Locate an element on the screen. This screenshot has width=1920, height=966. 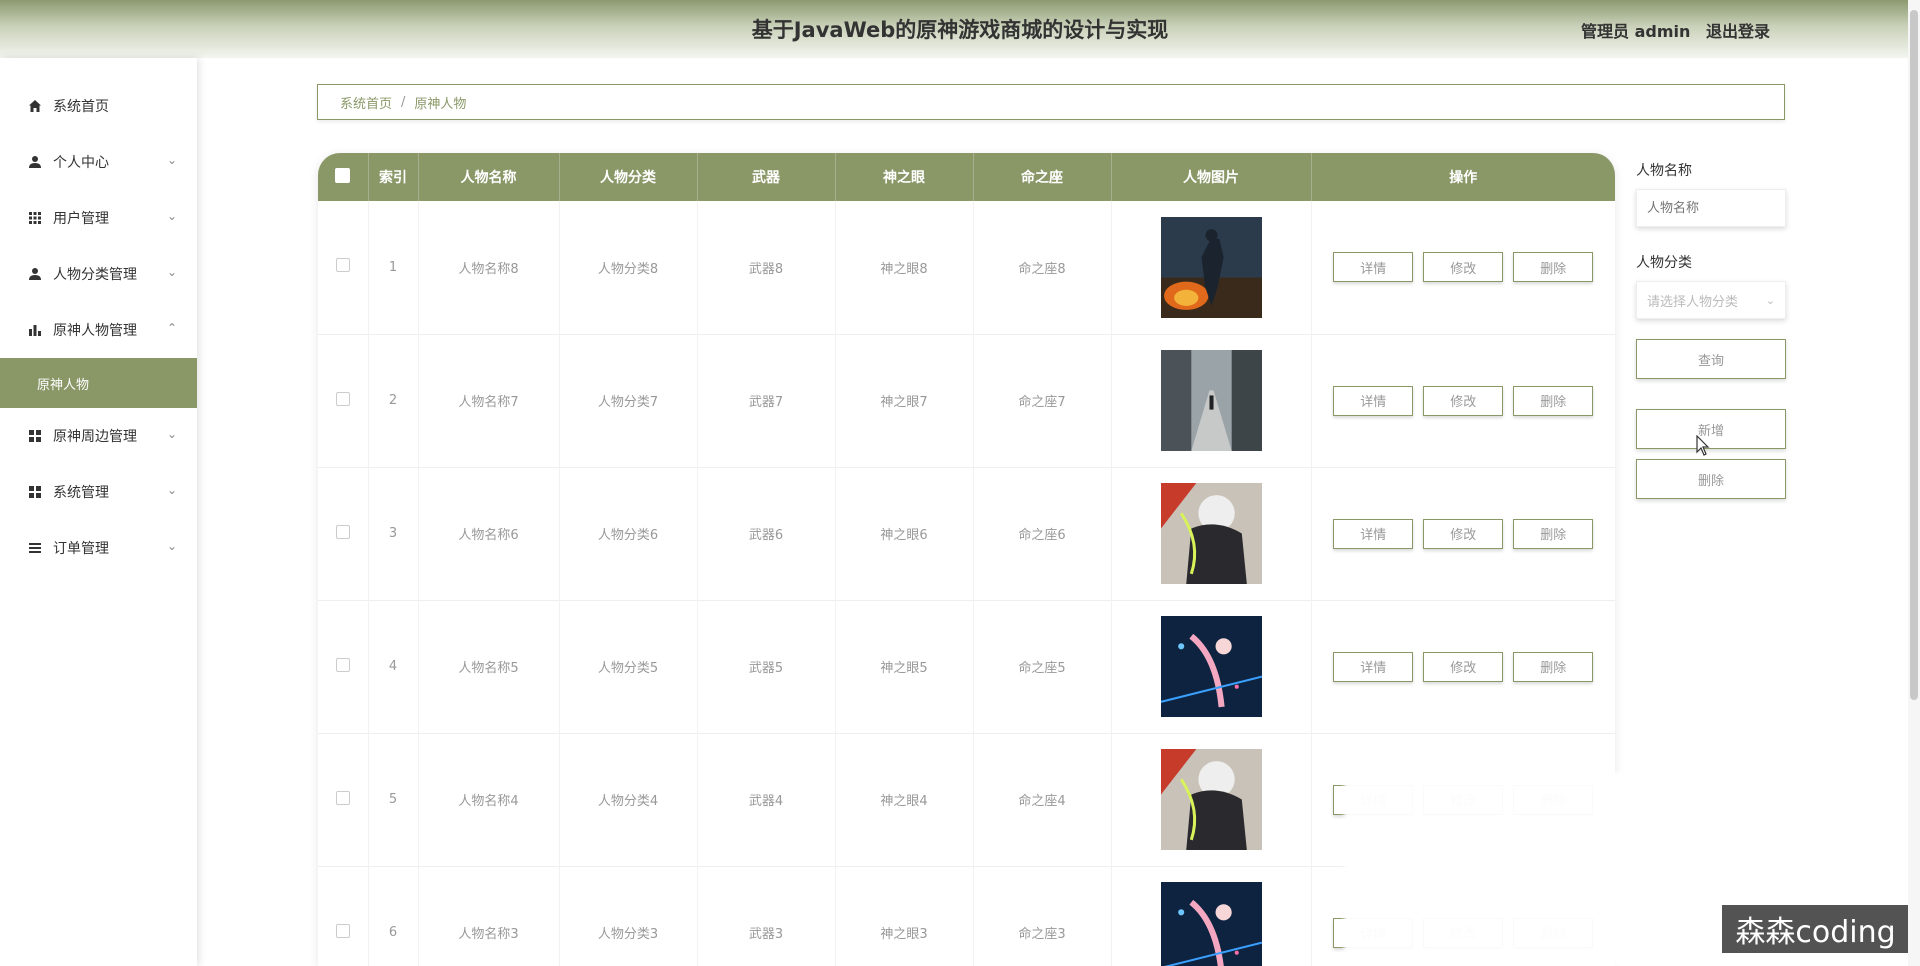
name-cell: 人物名称6 is located at coordinates (489, 533).